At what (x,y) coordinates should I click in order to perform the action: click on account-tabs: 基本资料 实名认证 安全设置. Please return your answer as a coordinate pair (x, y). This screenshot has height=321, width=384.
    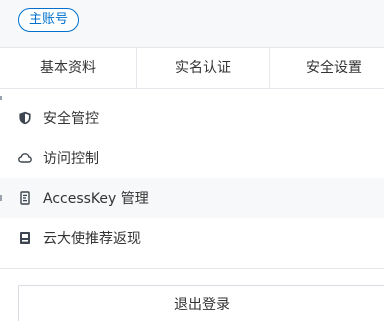
    Looking at the image, I should click on (192, 68).